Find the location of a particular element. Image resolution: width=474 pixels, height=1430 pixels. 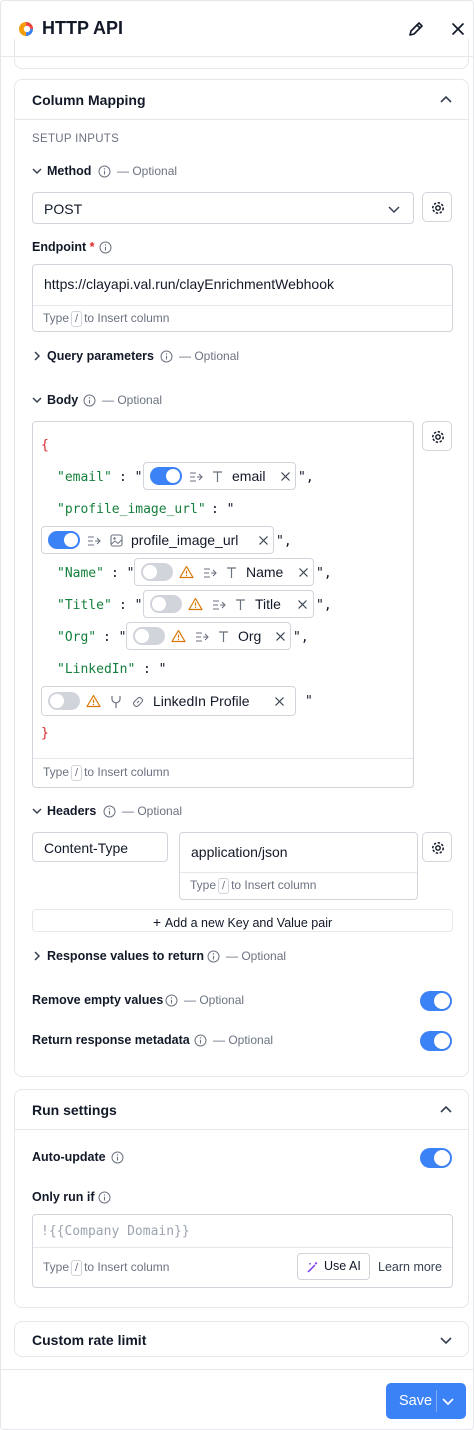

body-key-linkedin: "LinkedIn" is located at coordinates (96, 669).